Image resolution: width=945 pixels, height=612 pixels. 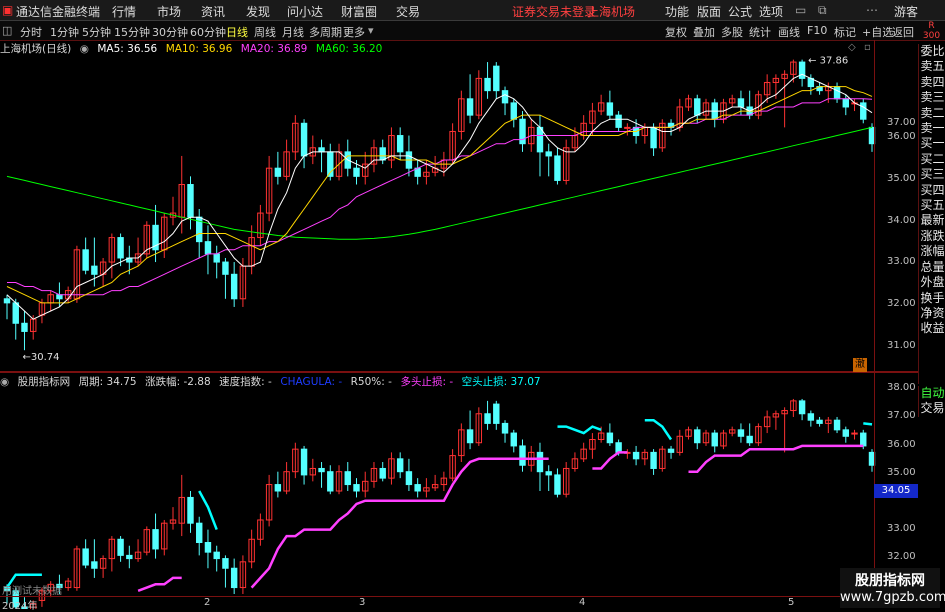 I want to click on quote-tab: 收益, so click(x=932, y=328).